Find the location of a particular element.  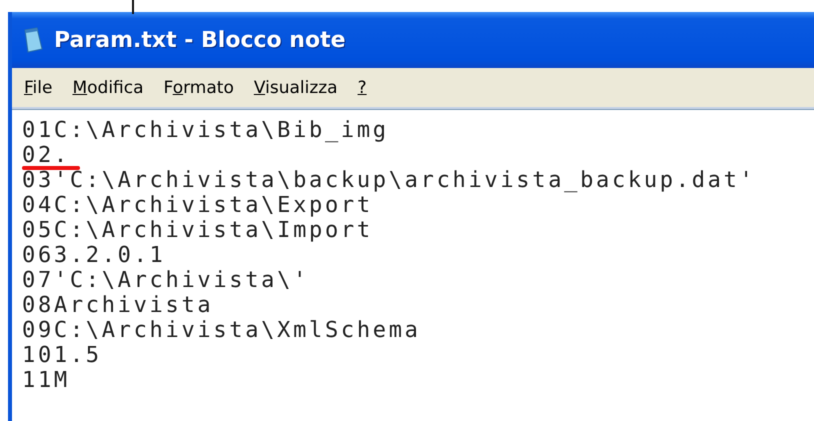

text-line: 11M is located at coordinates (46, 380).